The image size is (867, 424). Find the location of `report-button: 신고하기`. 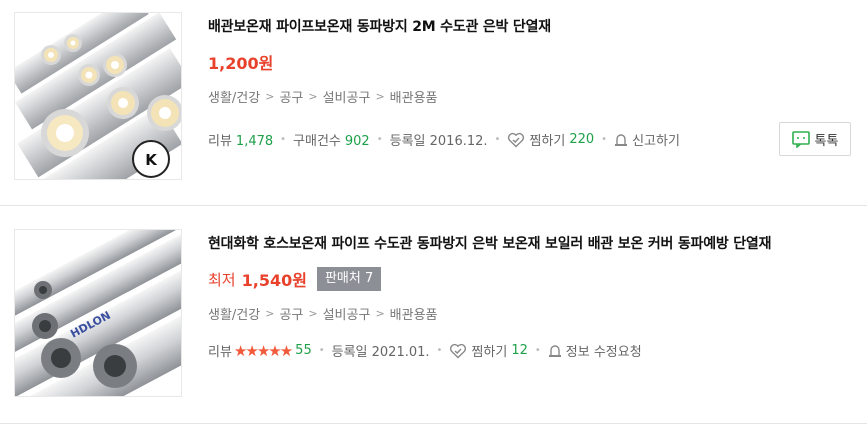

report-button: 신고하기 is located at coordinates (647, 139).